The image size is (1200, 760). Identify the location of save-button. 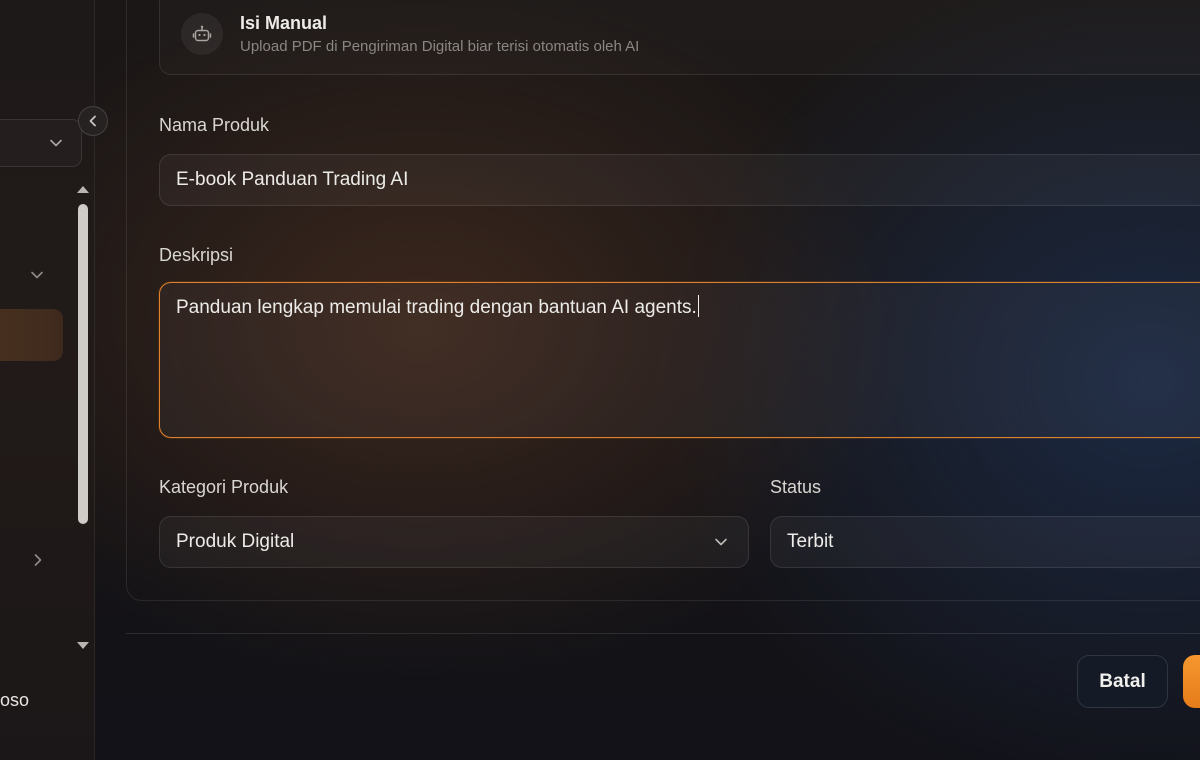
(1191, 681).